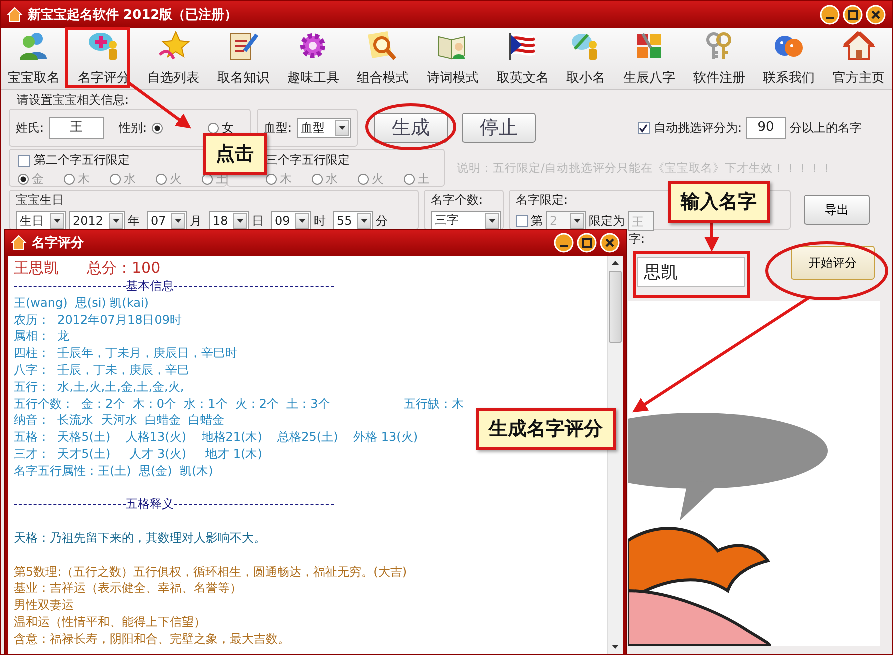 The width and height of the screenshot is (893, 655). What do you see at coordinates (119, 421) in the screenshot?
I see `info-line: 纳音： 长流水 天河水 白蜡金 白蜡金` at bounding box center [119, 421].